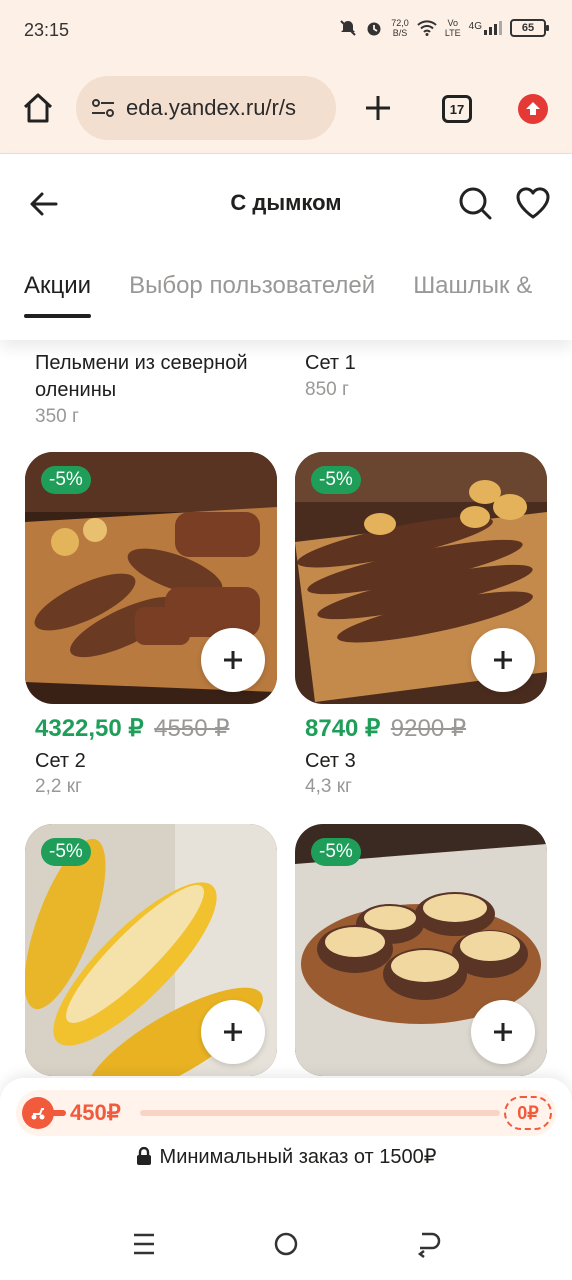  I want to click on product-name: Сет 3, so click(330, 761).